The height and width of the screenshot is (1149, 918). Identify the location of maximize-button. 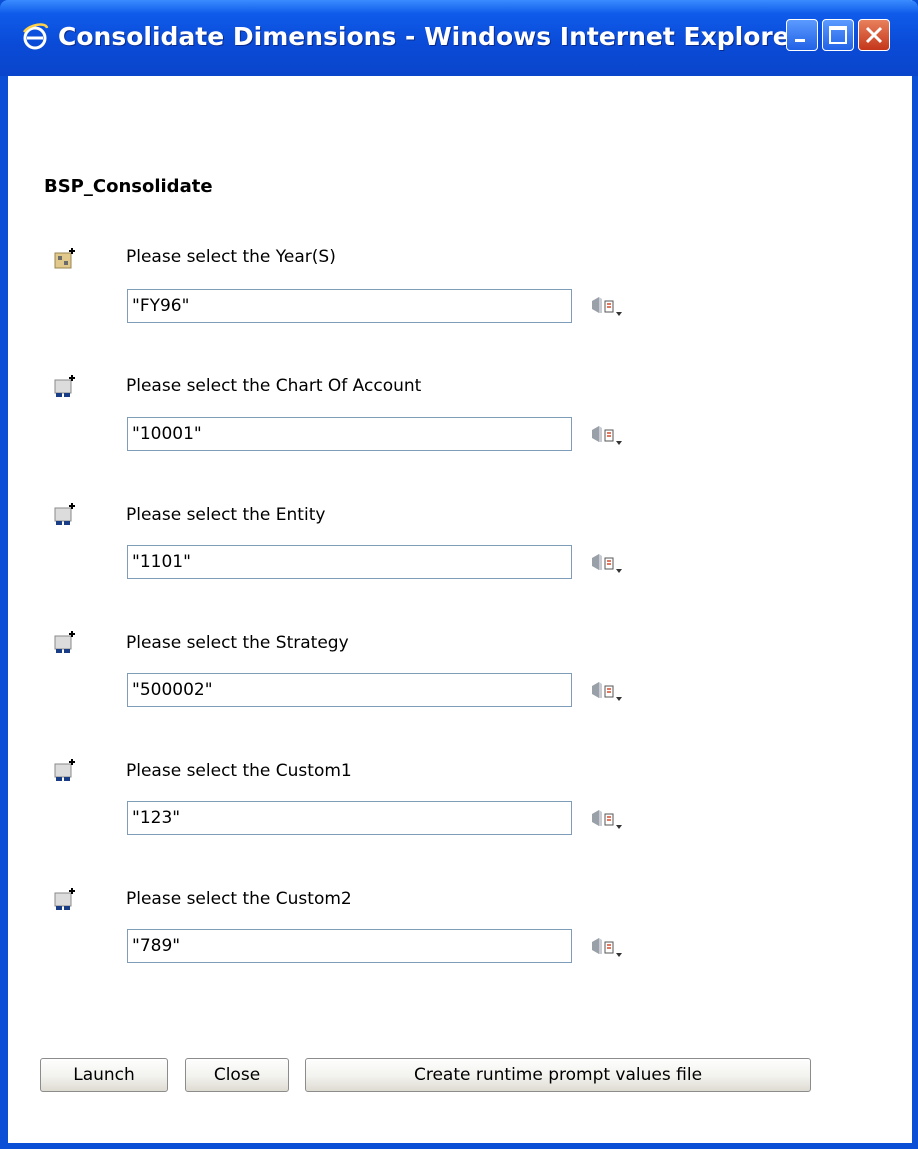
(838, 35).